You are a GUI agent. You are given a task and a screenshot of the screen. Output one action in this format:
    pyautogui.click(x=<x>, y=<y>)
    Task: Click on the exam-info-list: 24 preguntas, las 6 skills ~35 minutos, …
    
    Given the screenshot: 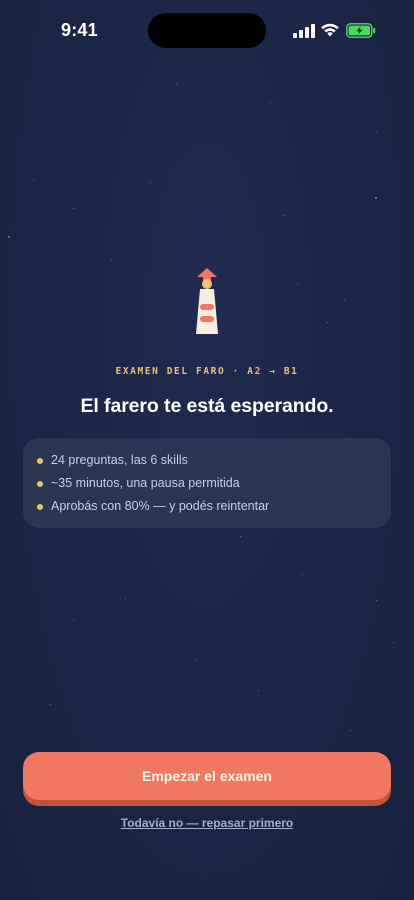 What is the action you would take?
    pyautogui.click(x=207, y=479)
    